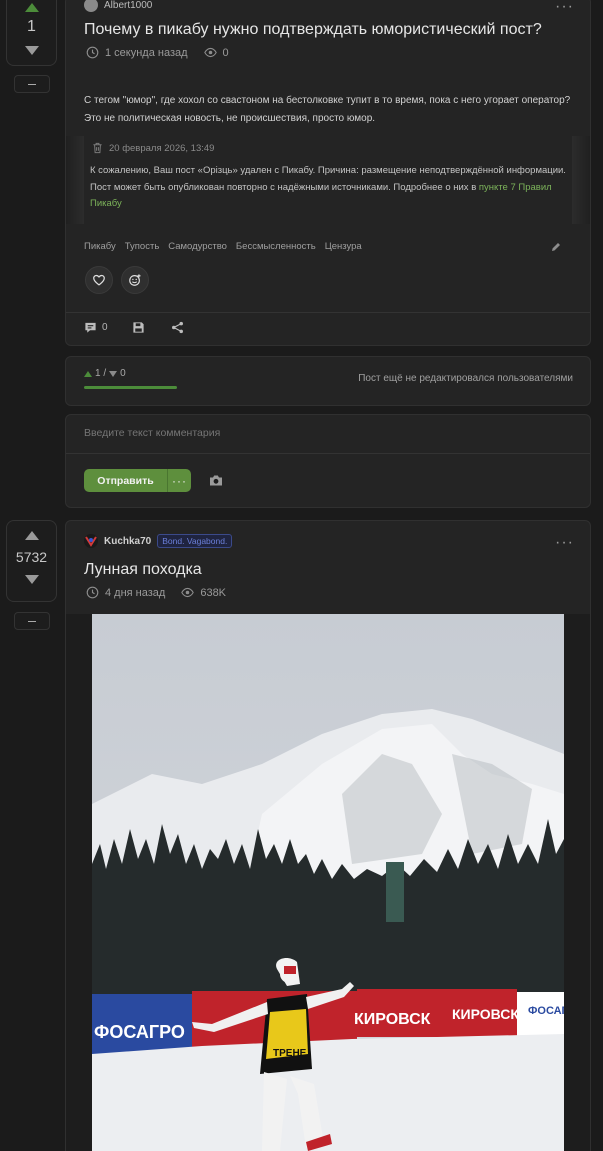 The width and height of the screenshot is (603, 1151). I want to click on like-button, so click(99, 280).